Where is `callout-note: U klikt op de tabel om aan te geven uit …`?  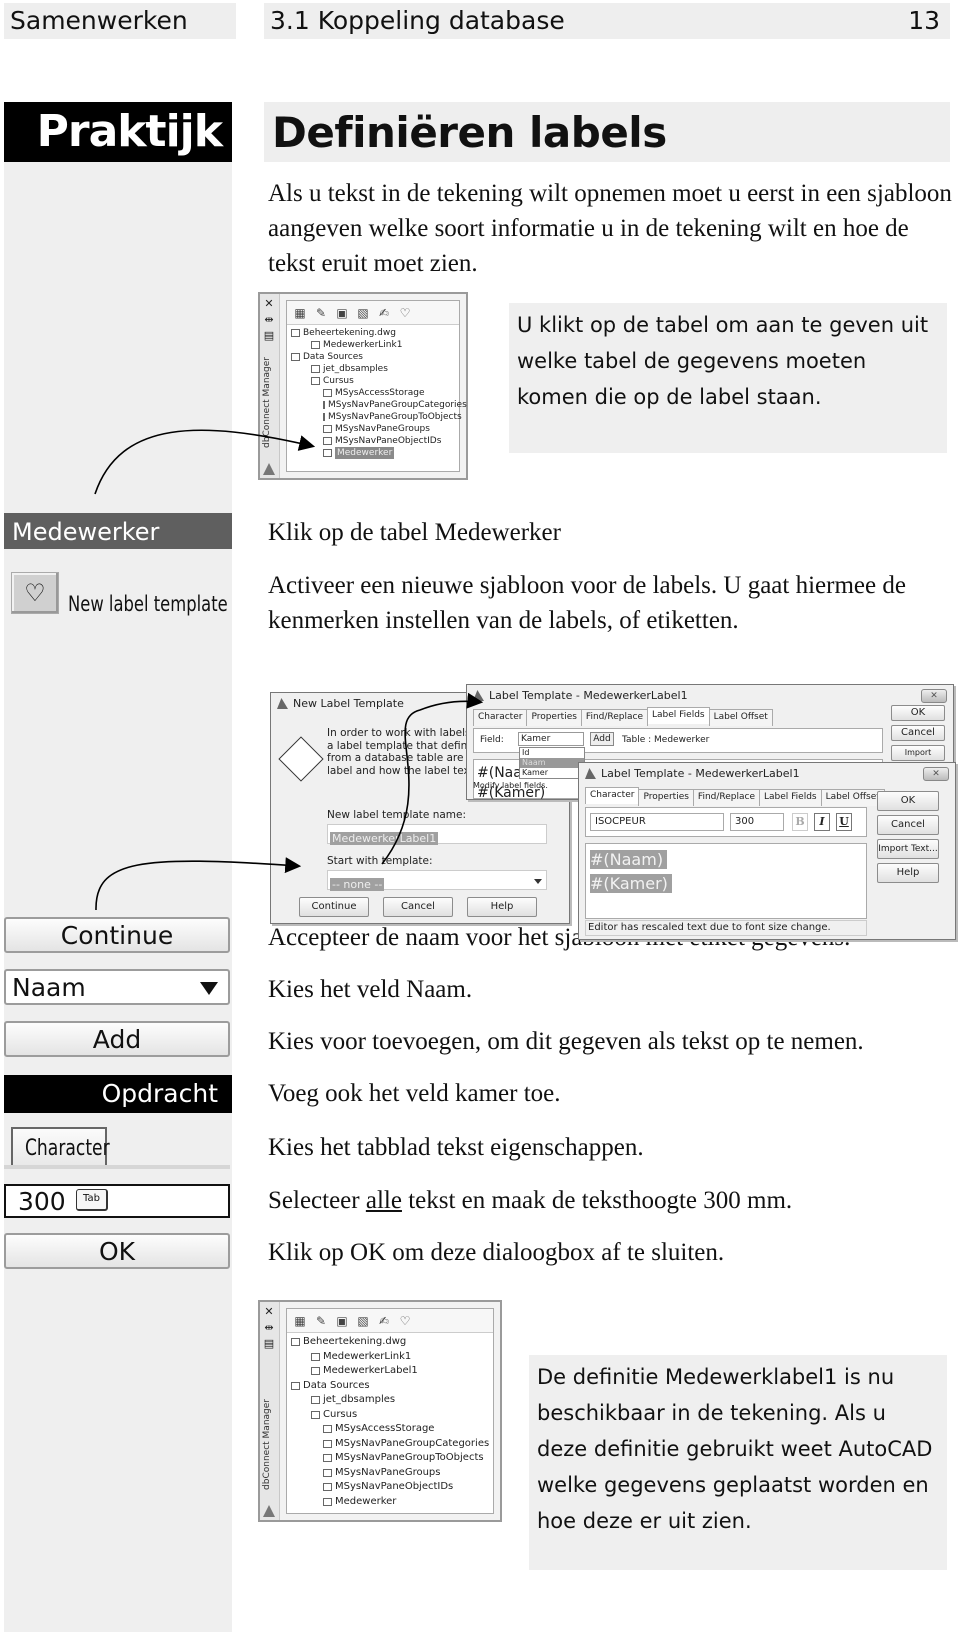 callout-note: U klikt op de tabel om aan te geven uit … is located at coordinates (728, 378).